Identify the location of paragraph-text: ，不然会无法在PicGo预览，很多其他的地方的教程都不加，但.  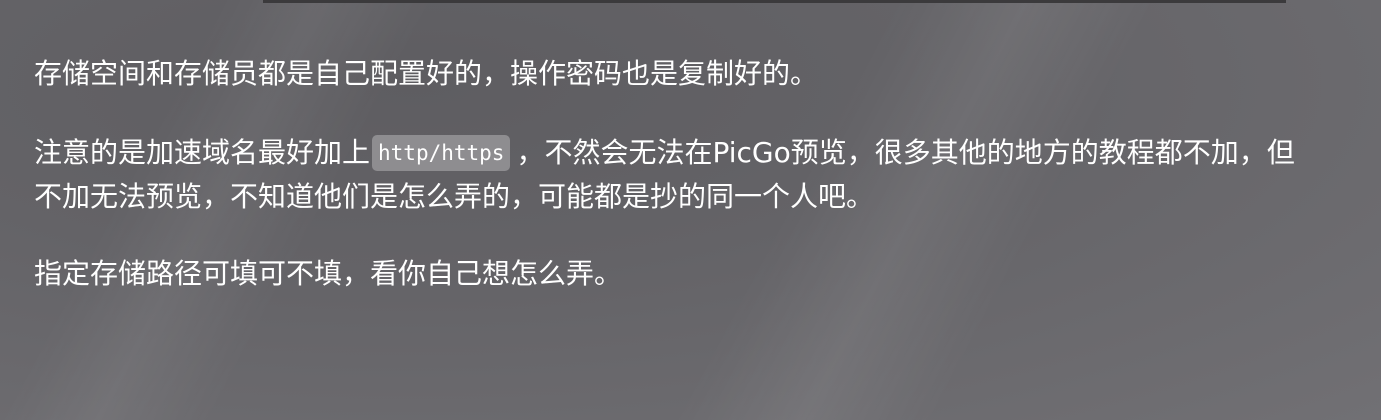
(905, 152).